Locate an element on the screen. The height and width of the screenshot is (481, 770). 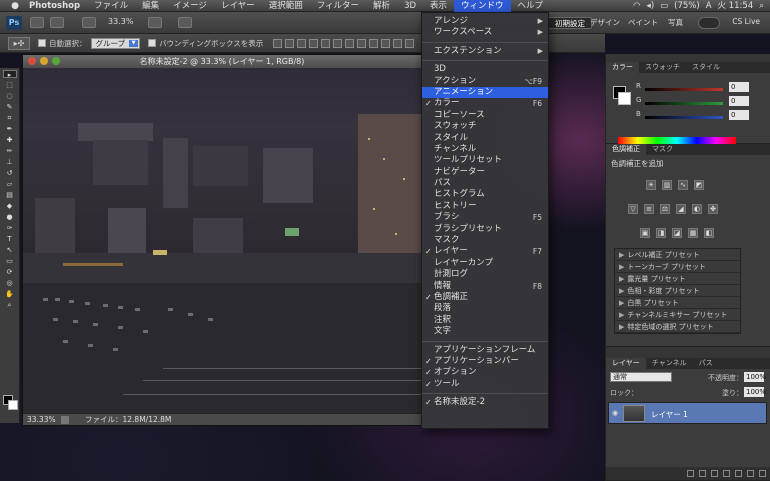
new-adjustment-icon is located at coordinates (726, 473).